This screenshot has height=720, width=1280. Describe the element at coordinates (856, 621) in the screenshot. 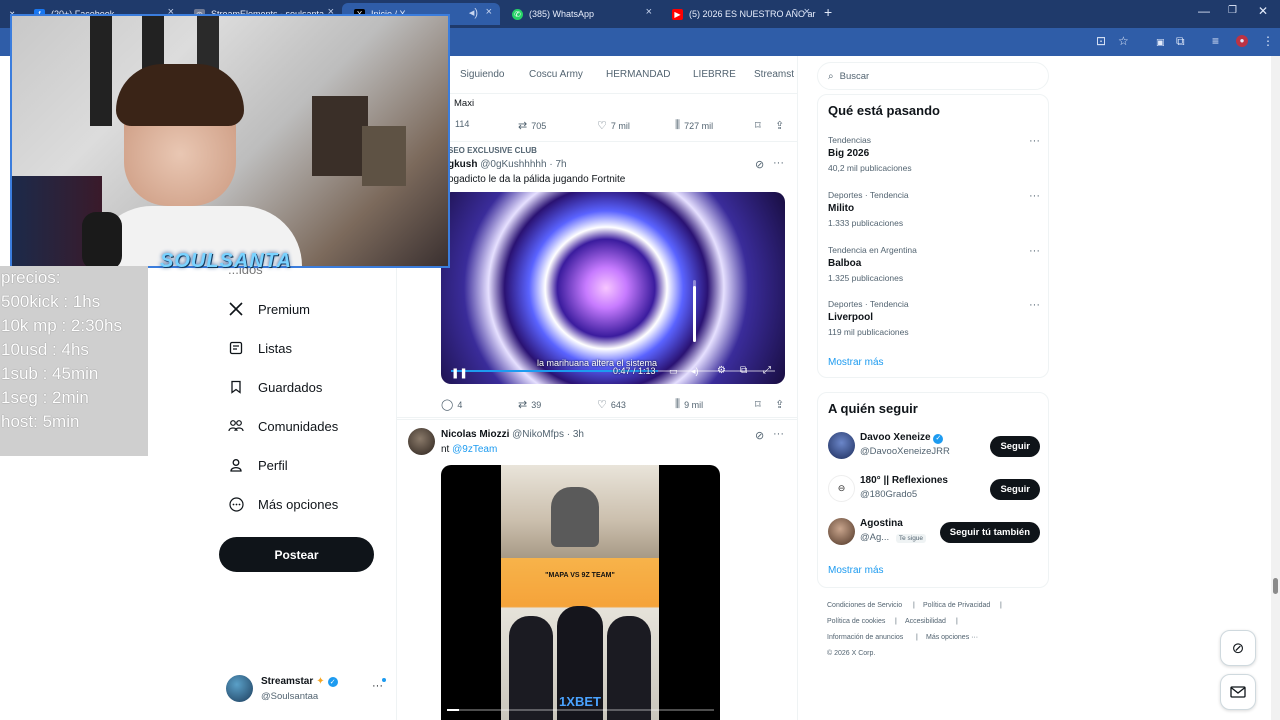

I see `footer-link-cookies: Política de cookies` at that location.